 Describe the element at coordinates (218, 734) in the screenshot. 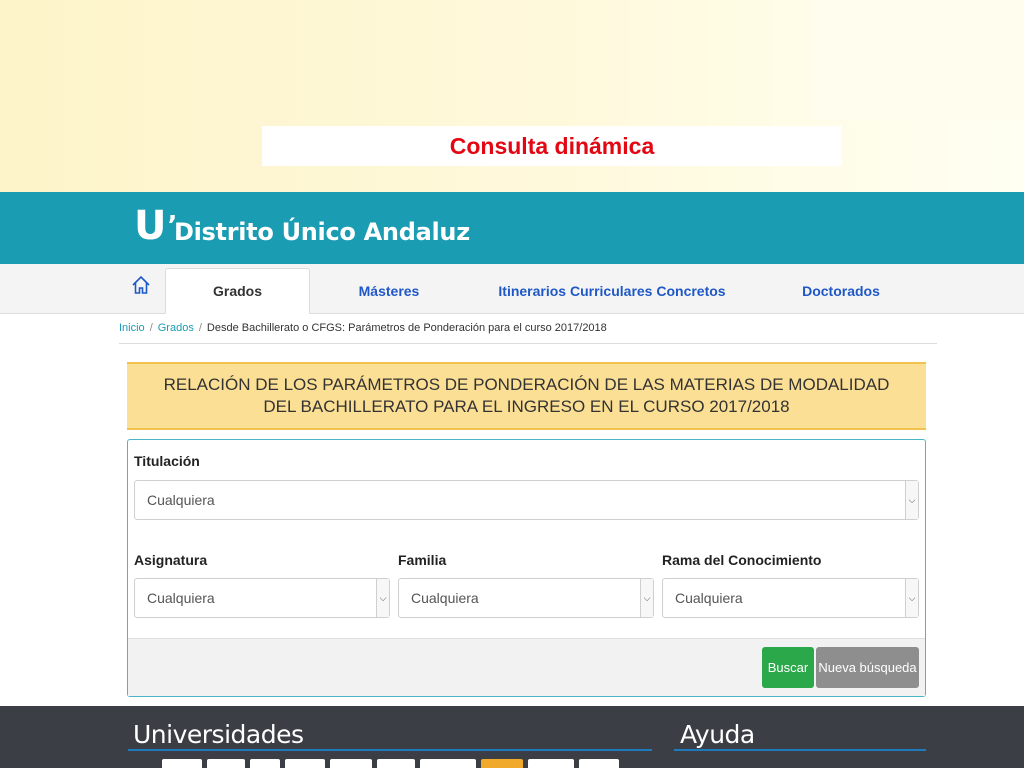

I see `footer-universidades-title: Universidades` at that location.